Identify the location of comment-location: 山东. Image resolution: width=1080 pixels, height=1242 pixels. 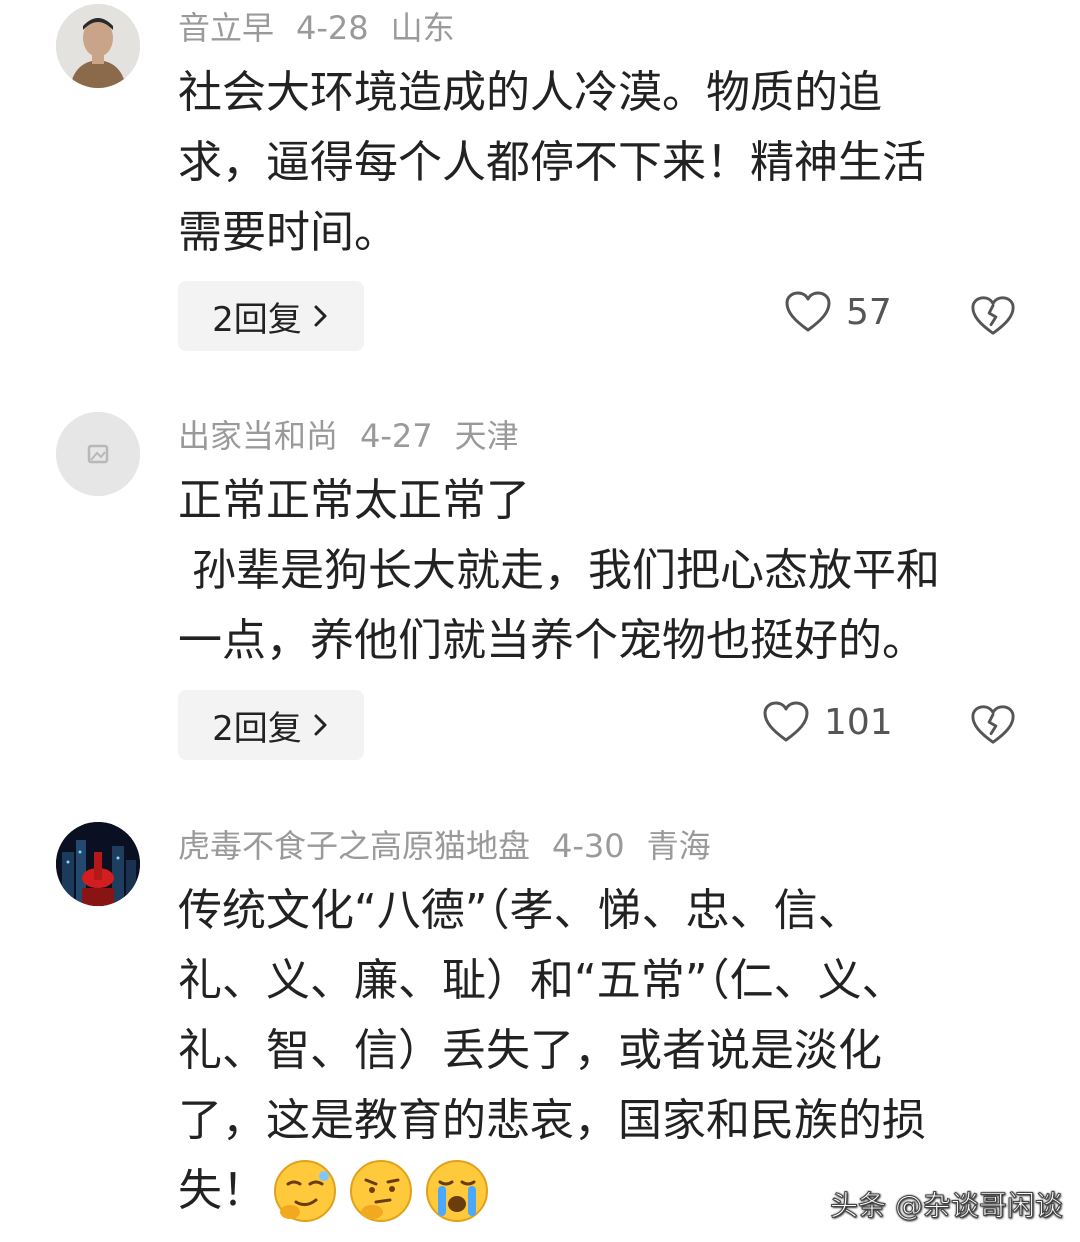
(422, 28).